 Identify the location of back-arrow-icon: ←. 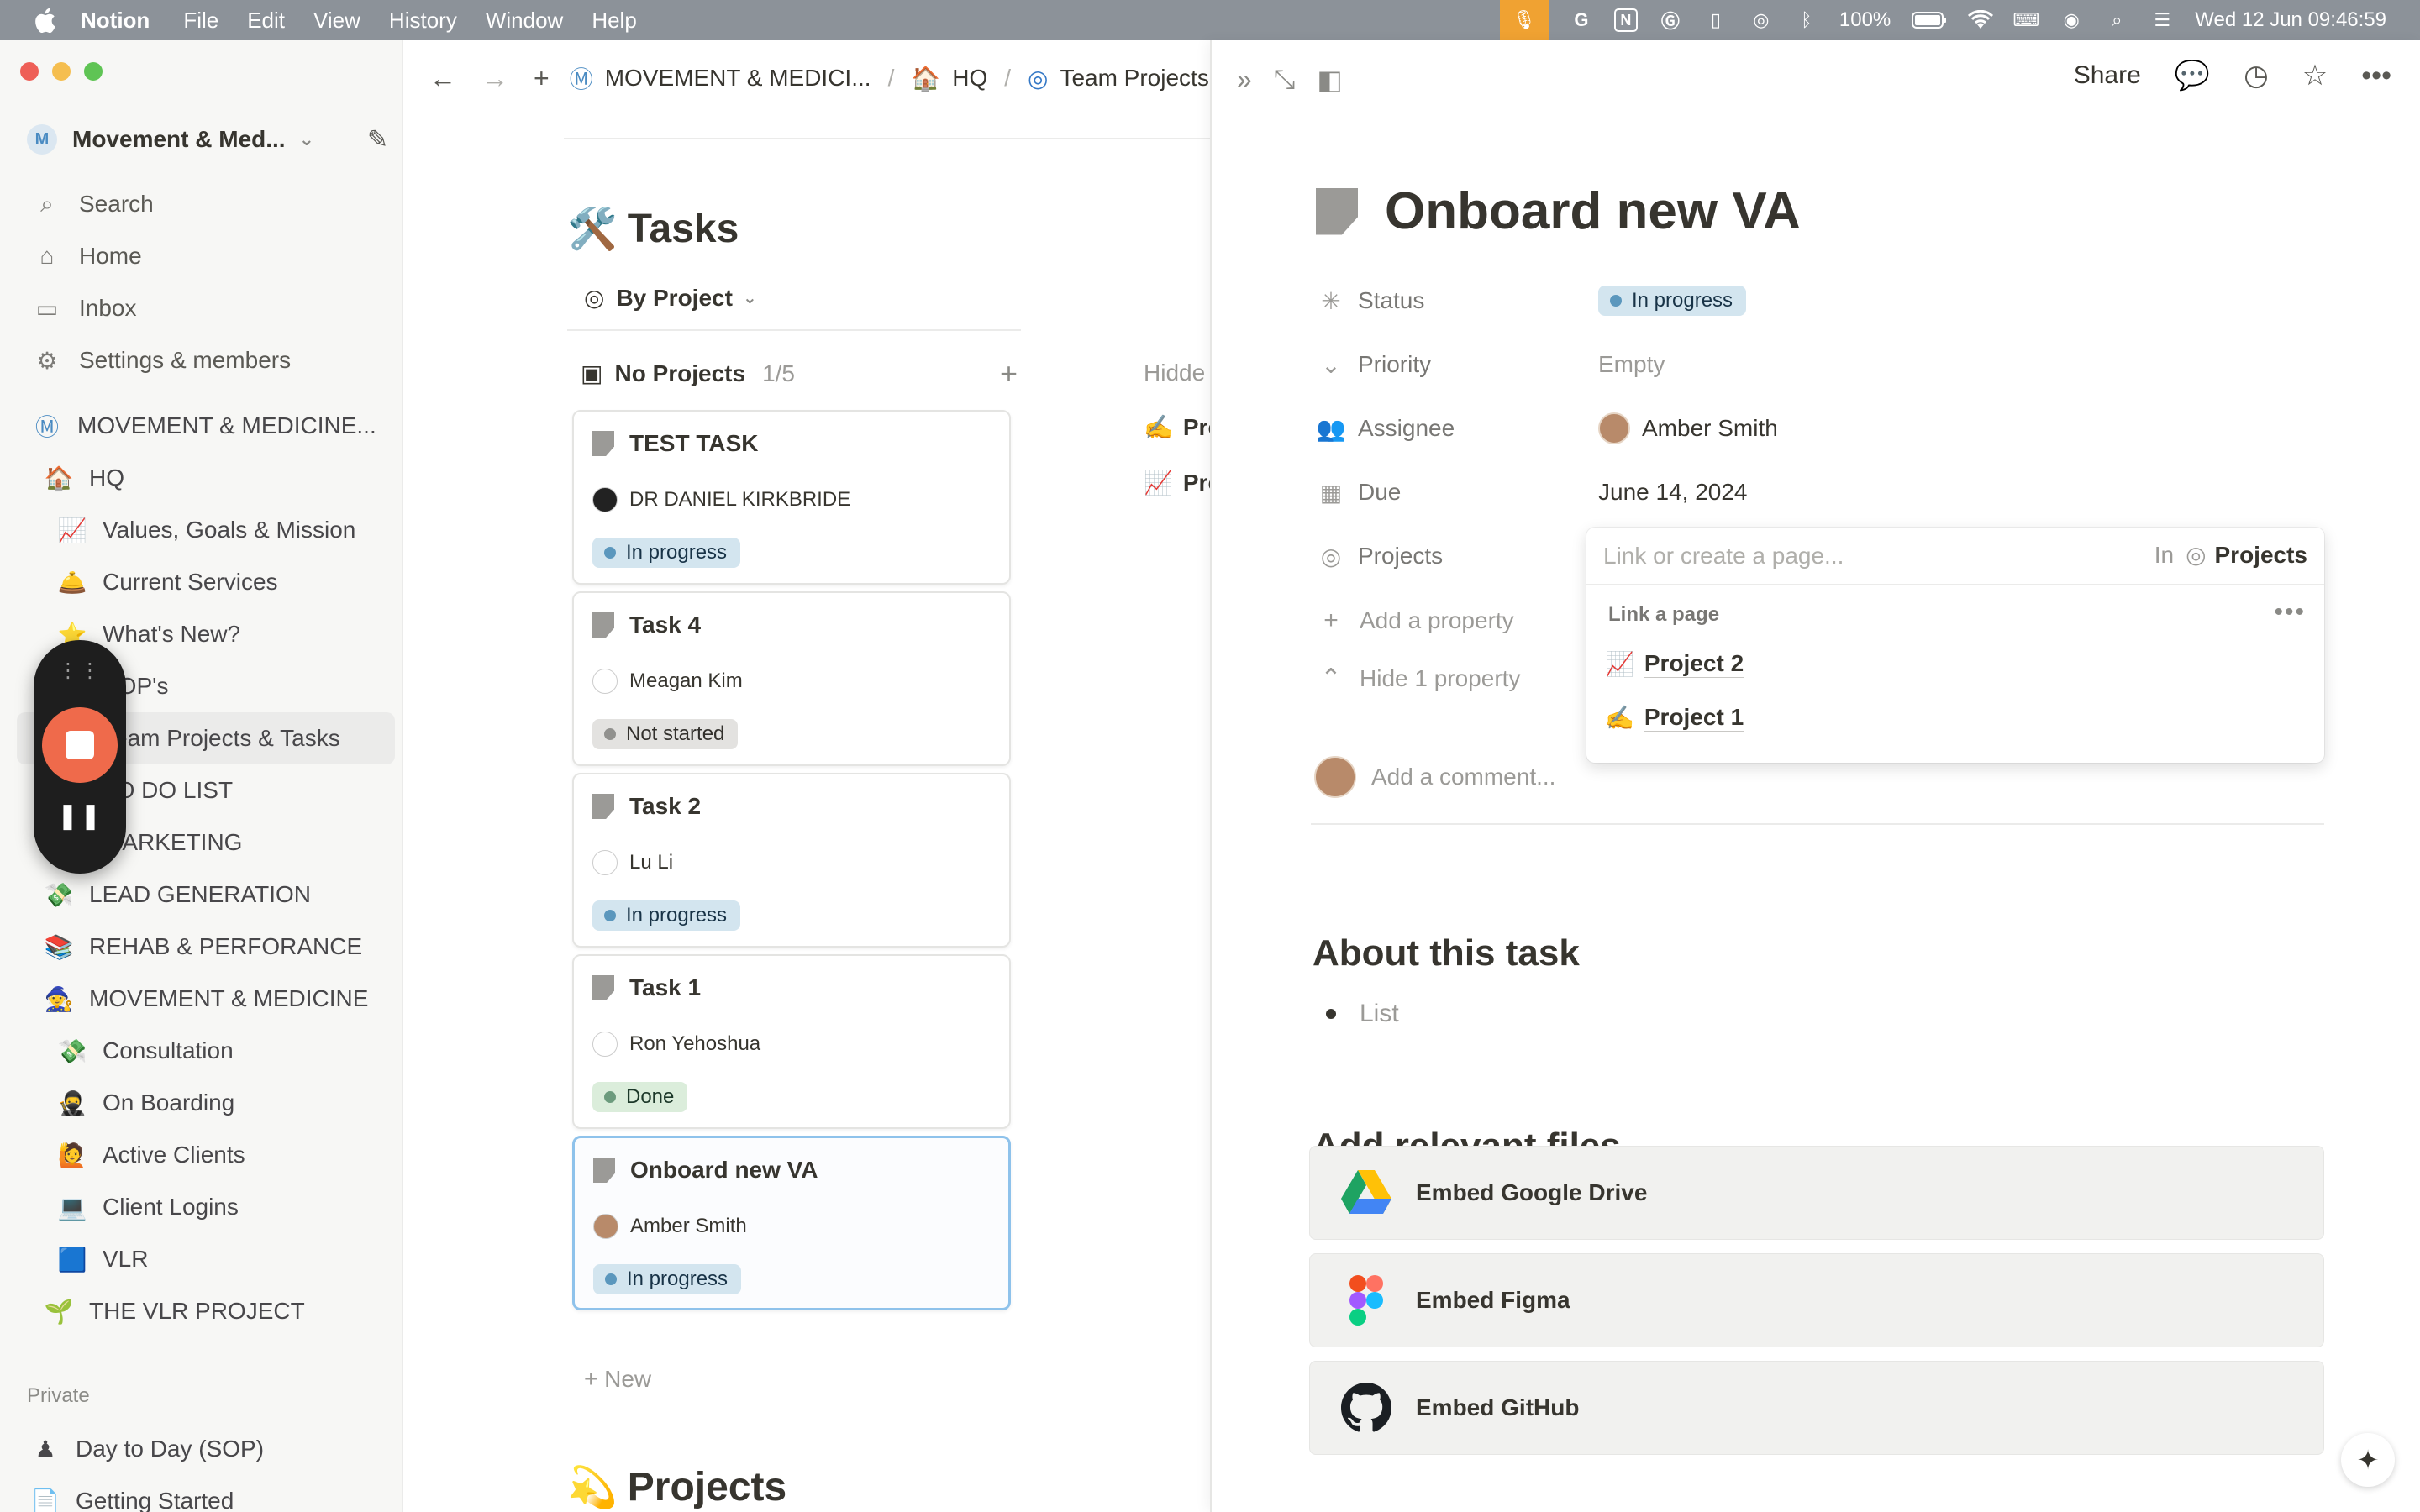
(442, 78).